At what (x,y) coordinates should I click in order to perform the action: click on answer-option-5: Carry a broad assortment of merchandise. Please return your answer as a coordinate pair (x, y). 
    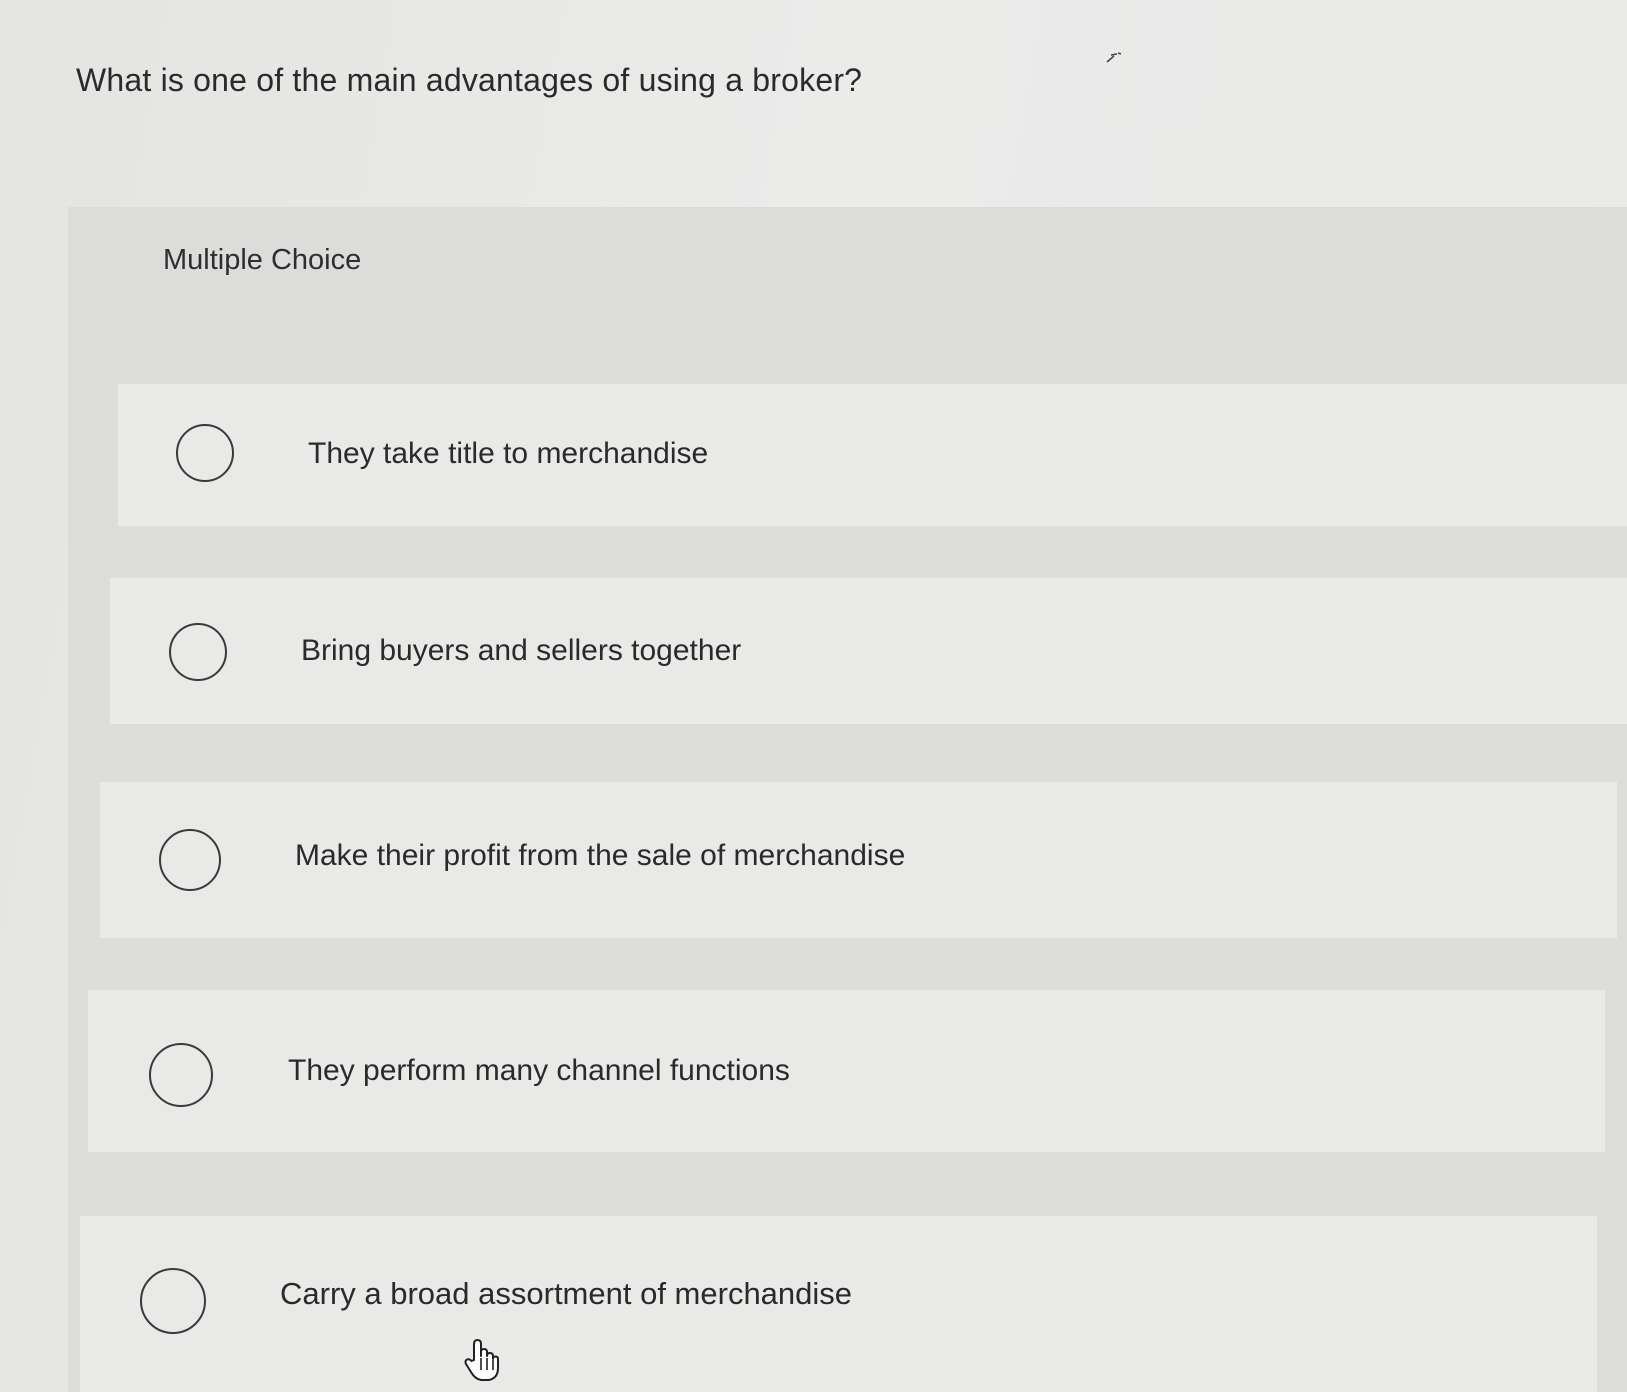
    Looking at the image, I should click on (838, 1304).